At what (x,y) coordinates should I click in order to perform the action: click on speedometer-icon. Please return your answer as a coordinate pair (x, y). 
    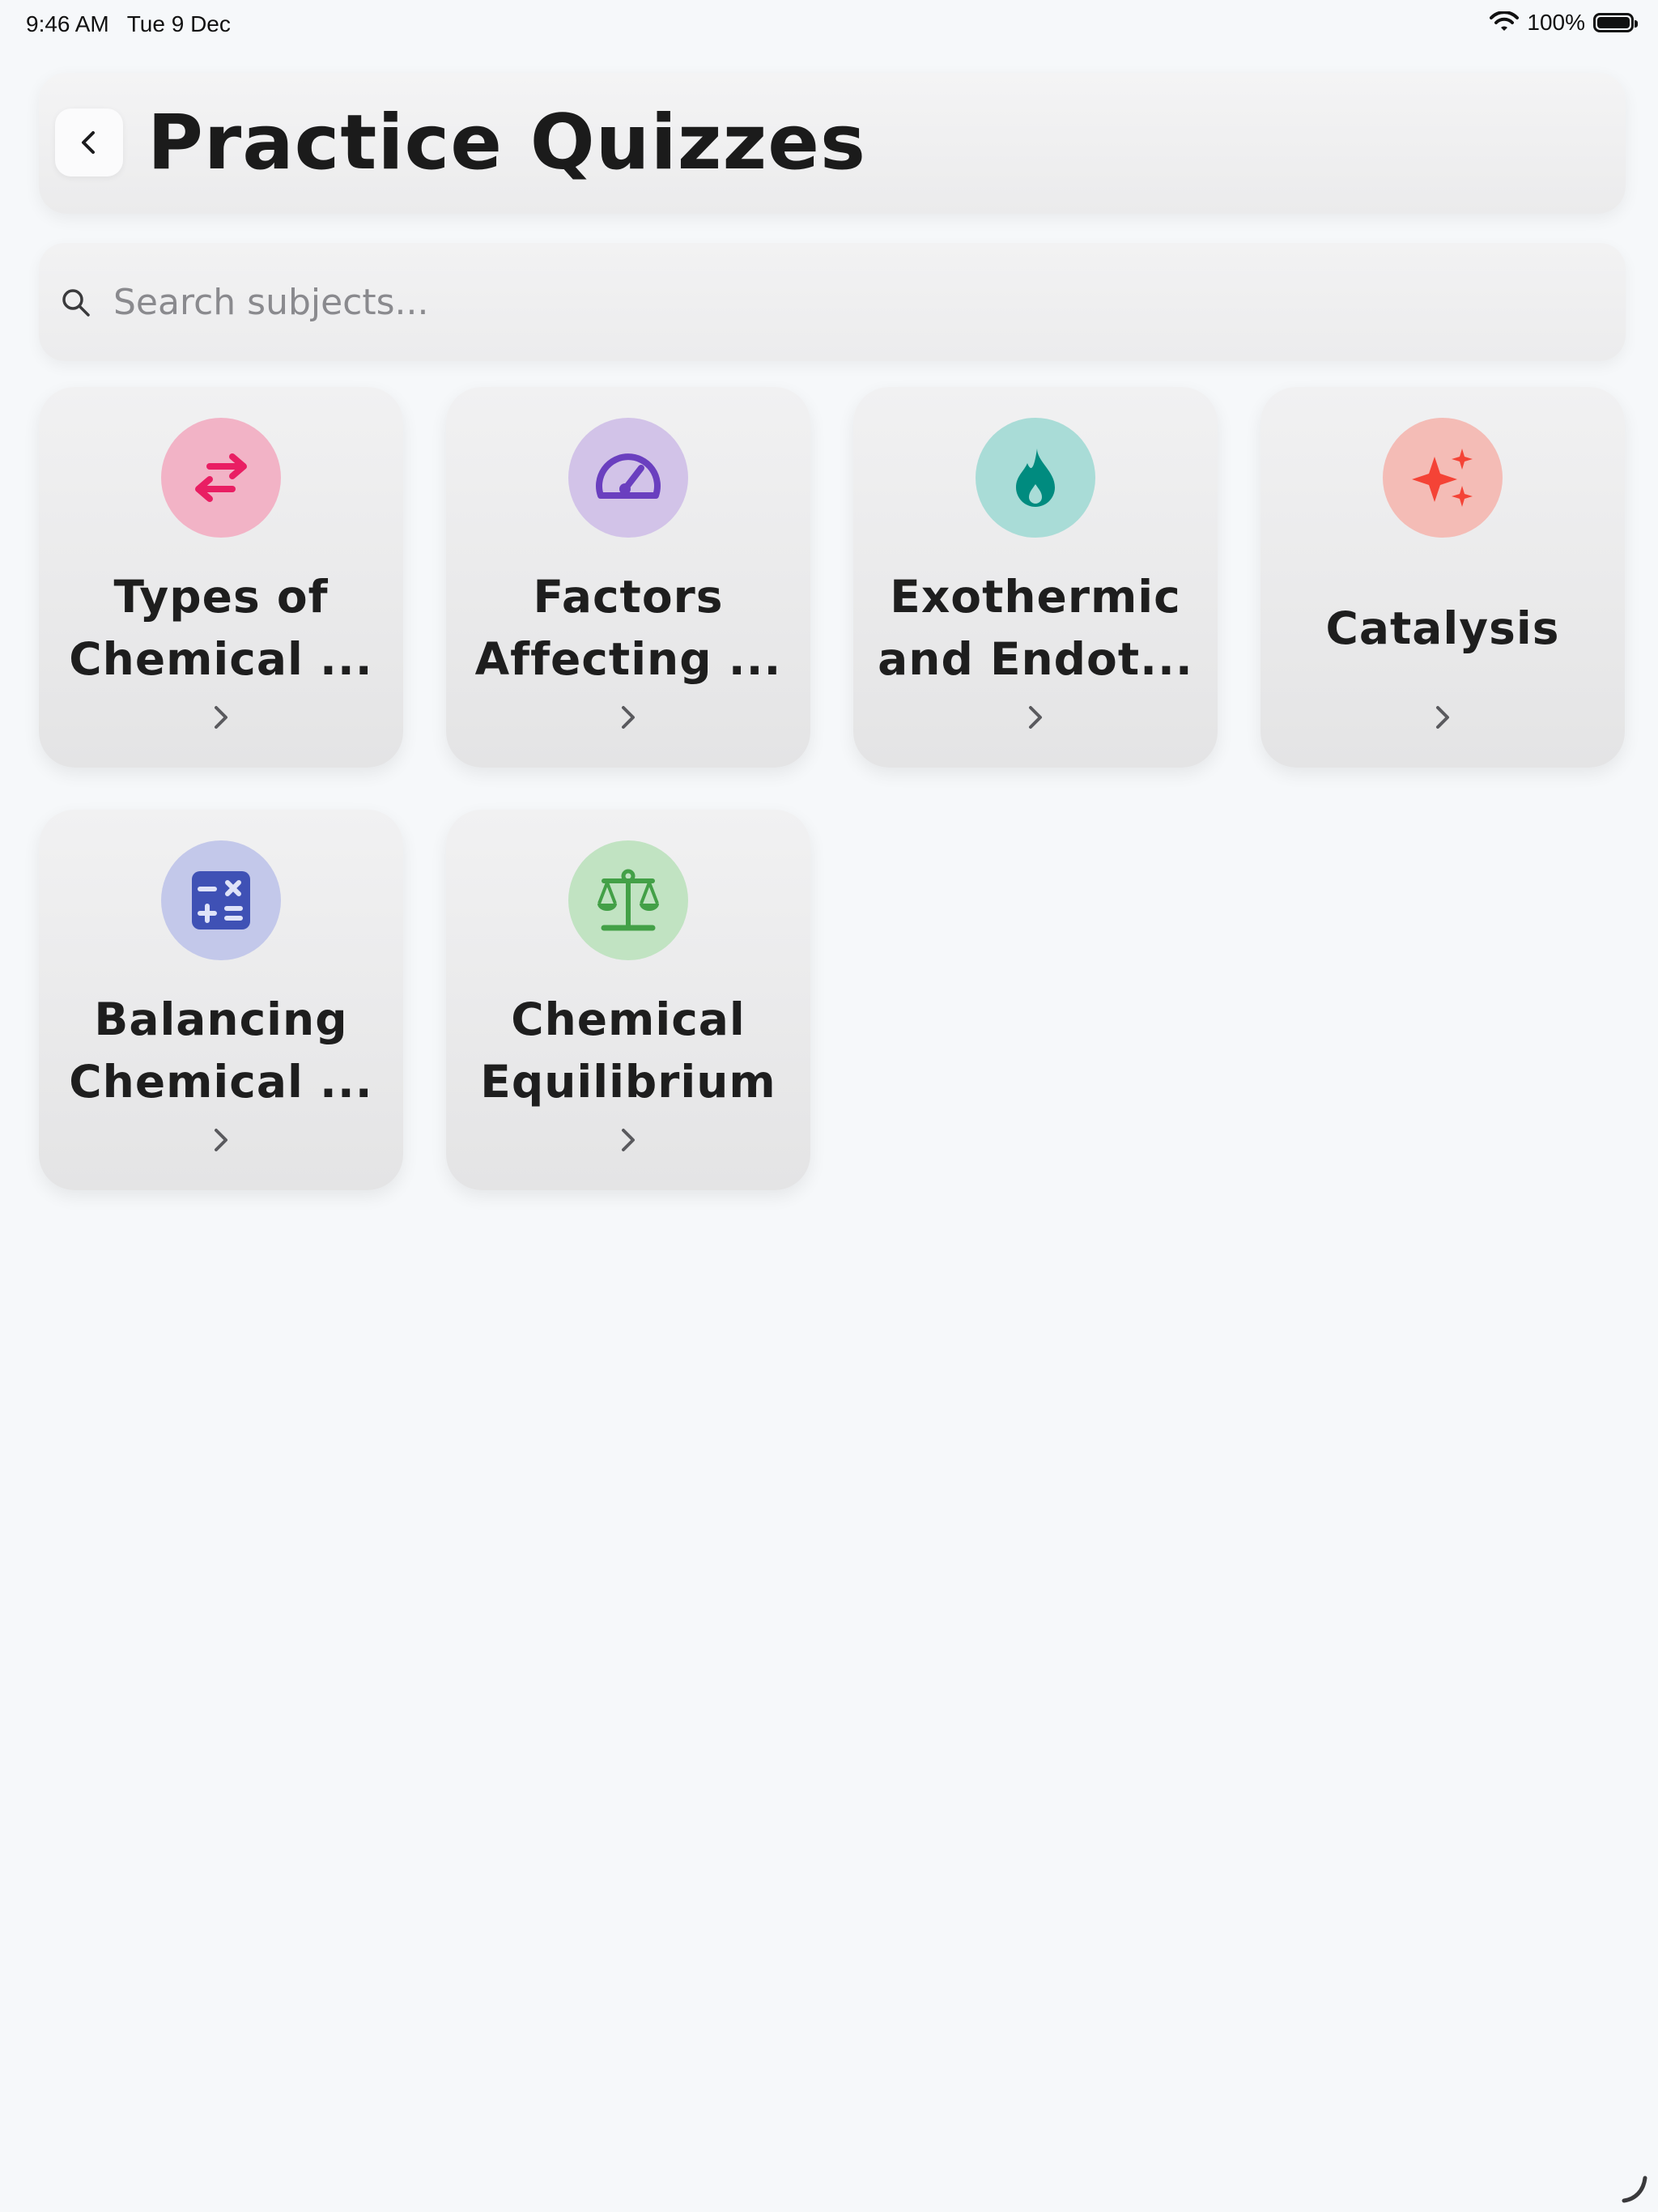
    Looking at the image, I should click on (628, 476).